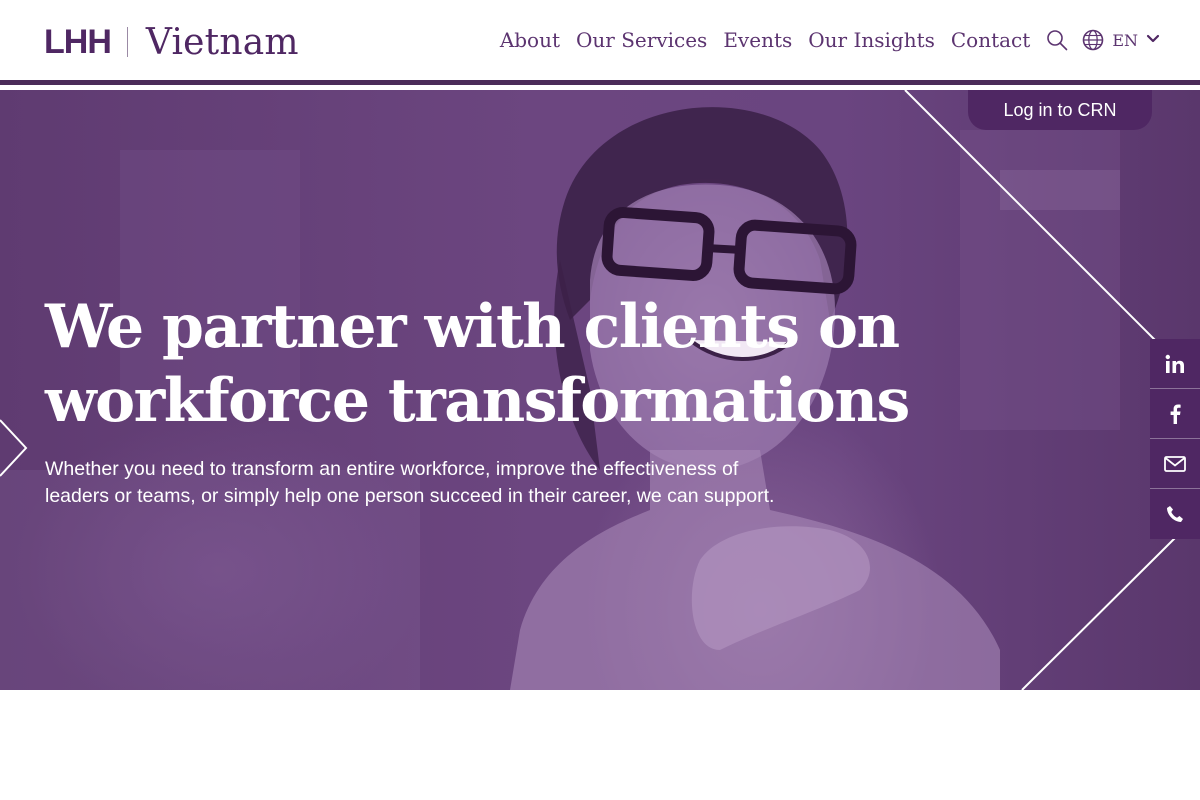 The image size is (1200, 800). Describe the element at coordinates (1093, 40) in the screenshot. I see `globe-icon` at that location.